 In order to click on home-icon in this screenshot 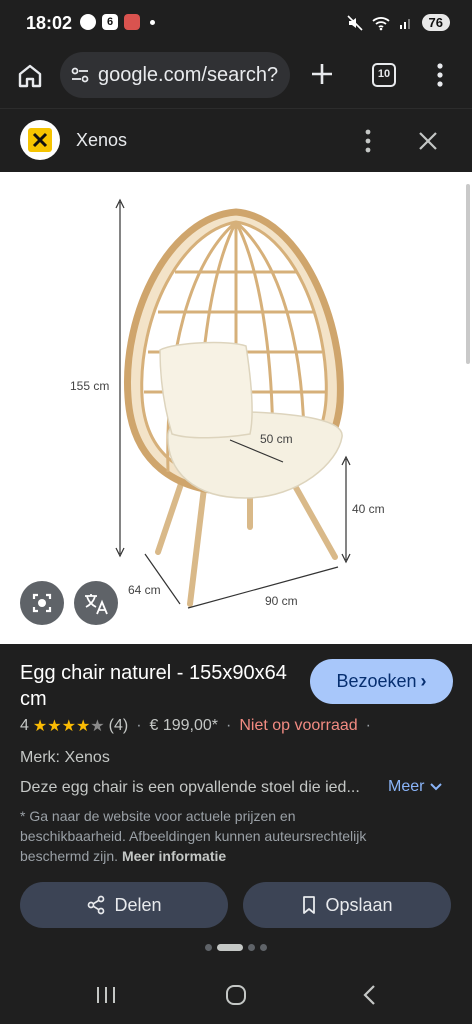, I will do `click(30, 76)`.